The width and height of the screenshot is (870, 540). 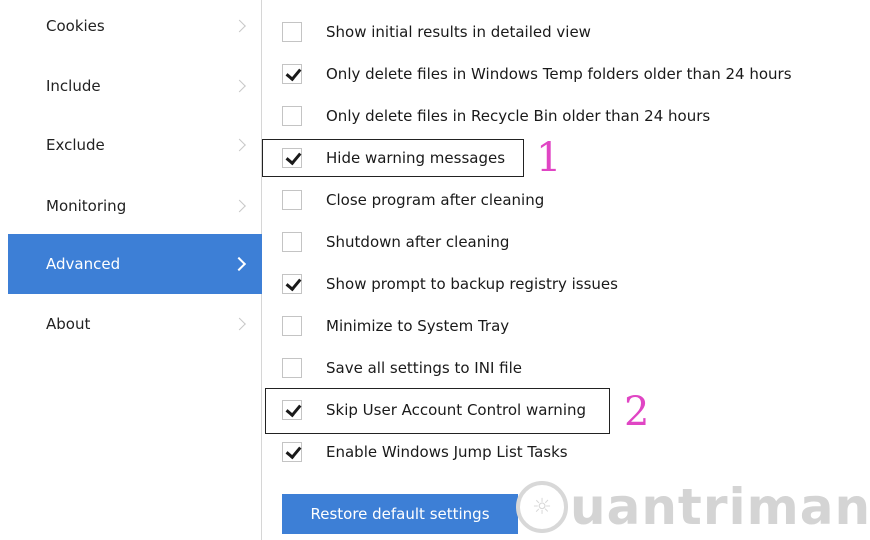 What do you see at coordinates (447, 452) in the screenshot?
I see `option-label: Enable Windows Jump List Tasks` at bounding box center [447, 452].